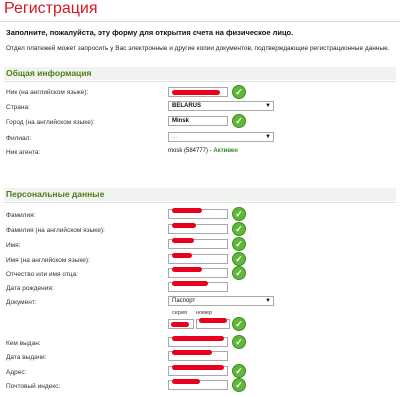 The width and height of the screenshot is (400, 397). I want to click on nick-input, so click(198, 92).